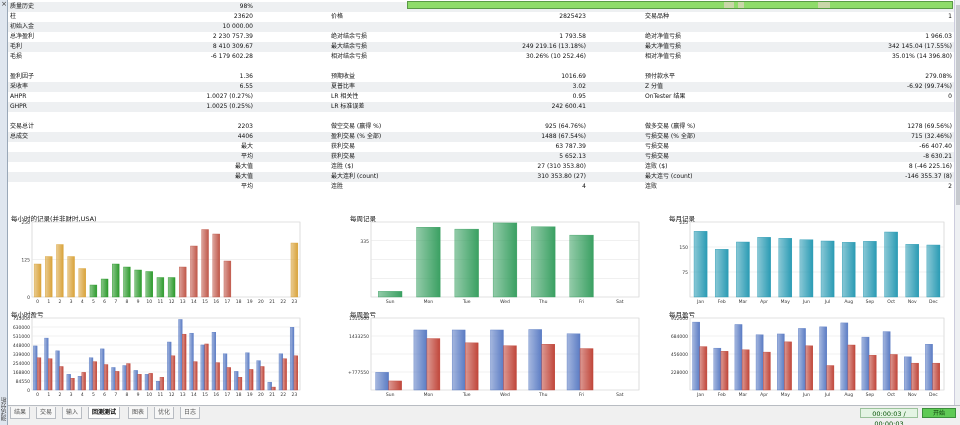 This screenshot has width=960, height=425. I want to click on tab-1: 交易, so click(46, 413).